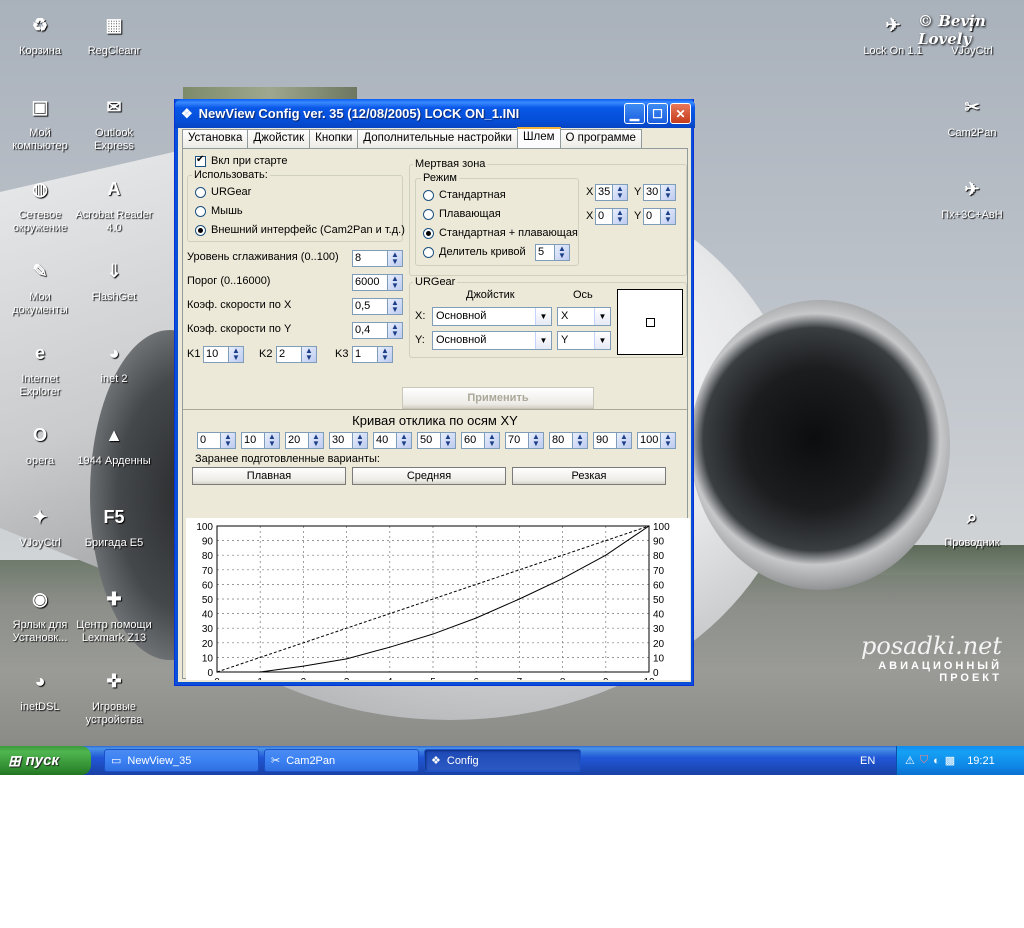 The width and height of the screenshot is (1024, 928). I want to click on tab-buttons: Кнопки, so click(334, 138).